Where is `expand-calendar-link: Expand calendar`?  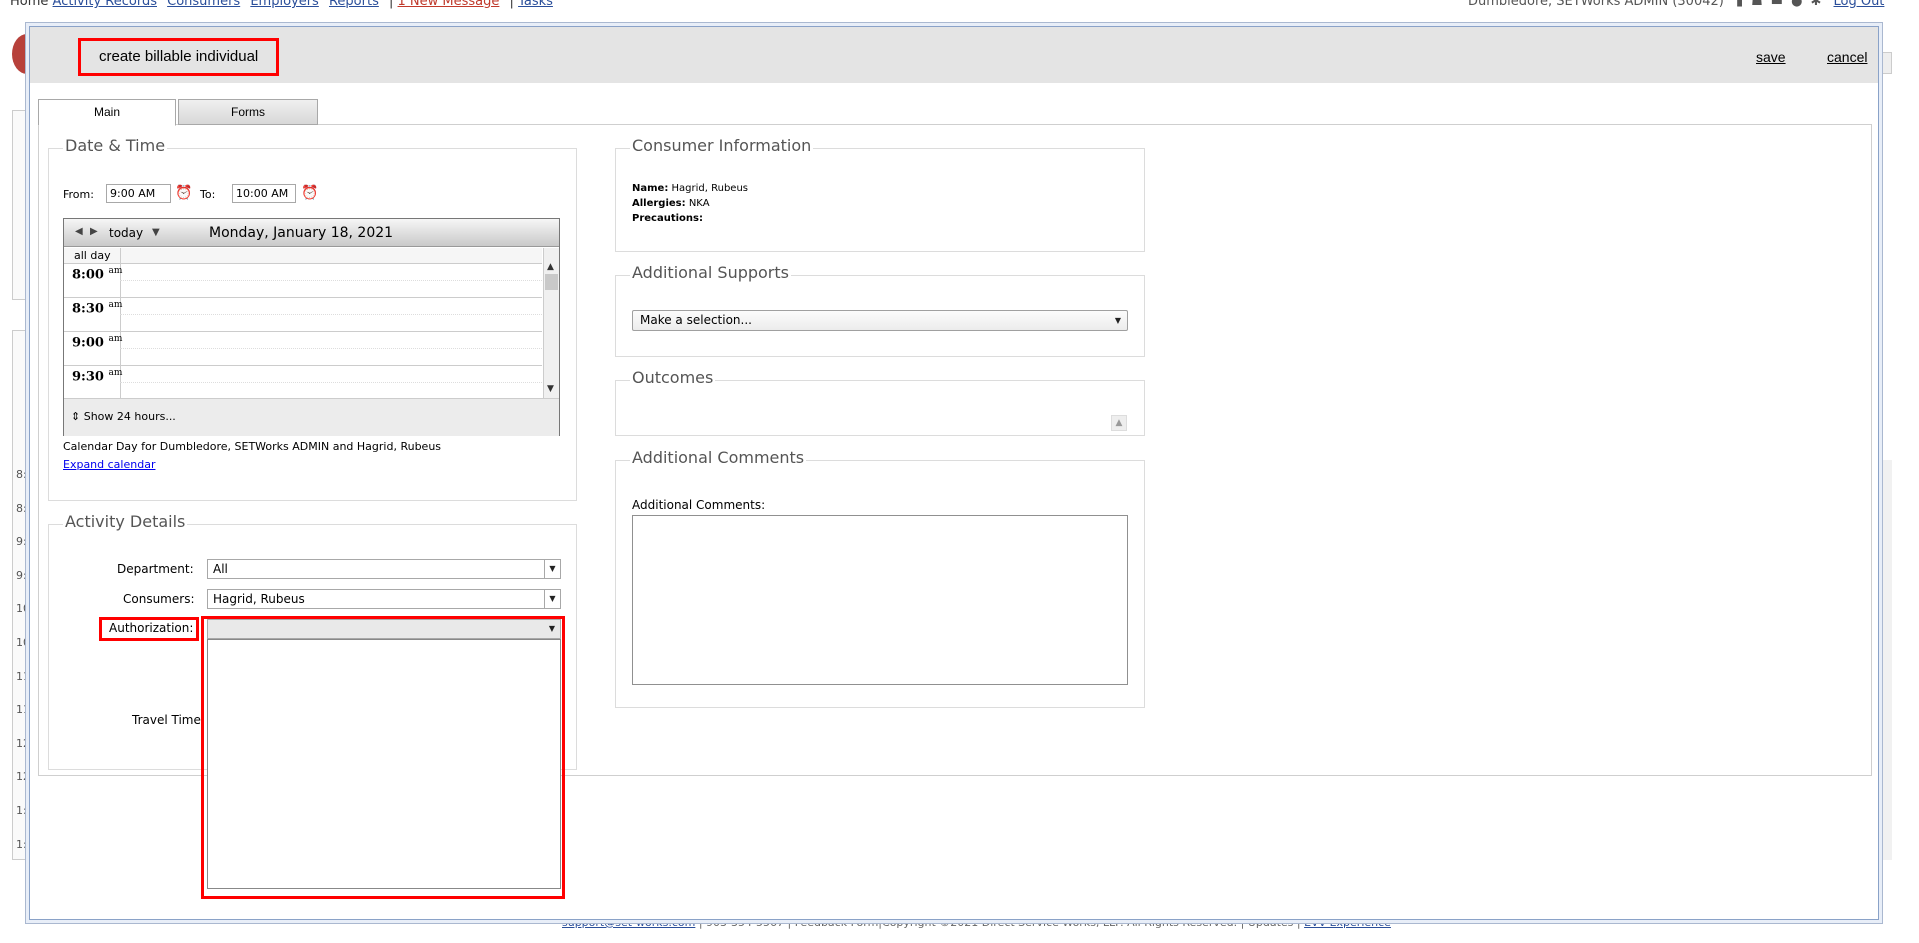 expand-calendar-link: Expand calendar is located at coordinates (109, 464).